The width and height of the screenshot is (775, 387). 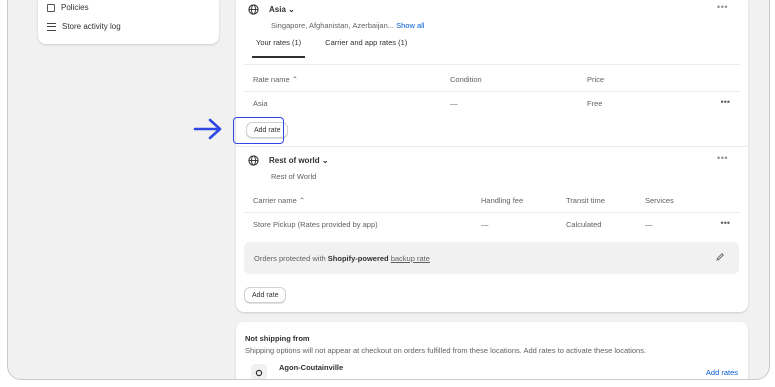 I want to click on zone-header-asia: Asia ⌄, so click(x=271, y=9).